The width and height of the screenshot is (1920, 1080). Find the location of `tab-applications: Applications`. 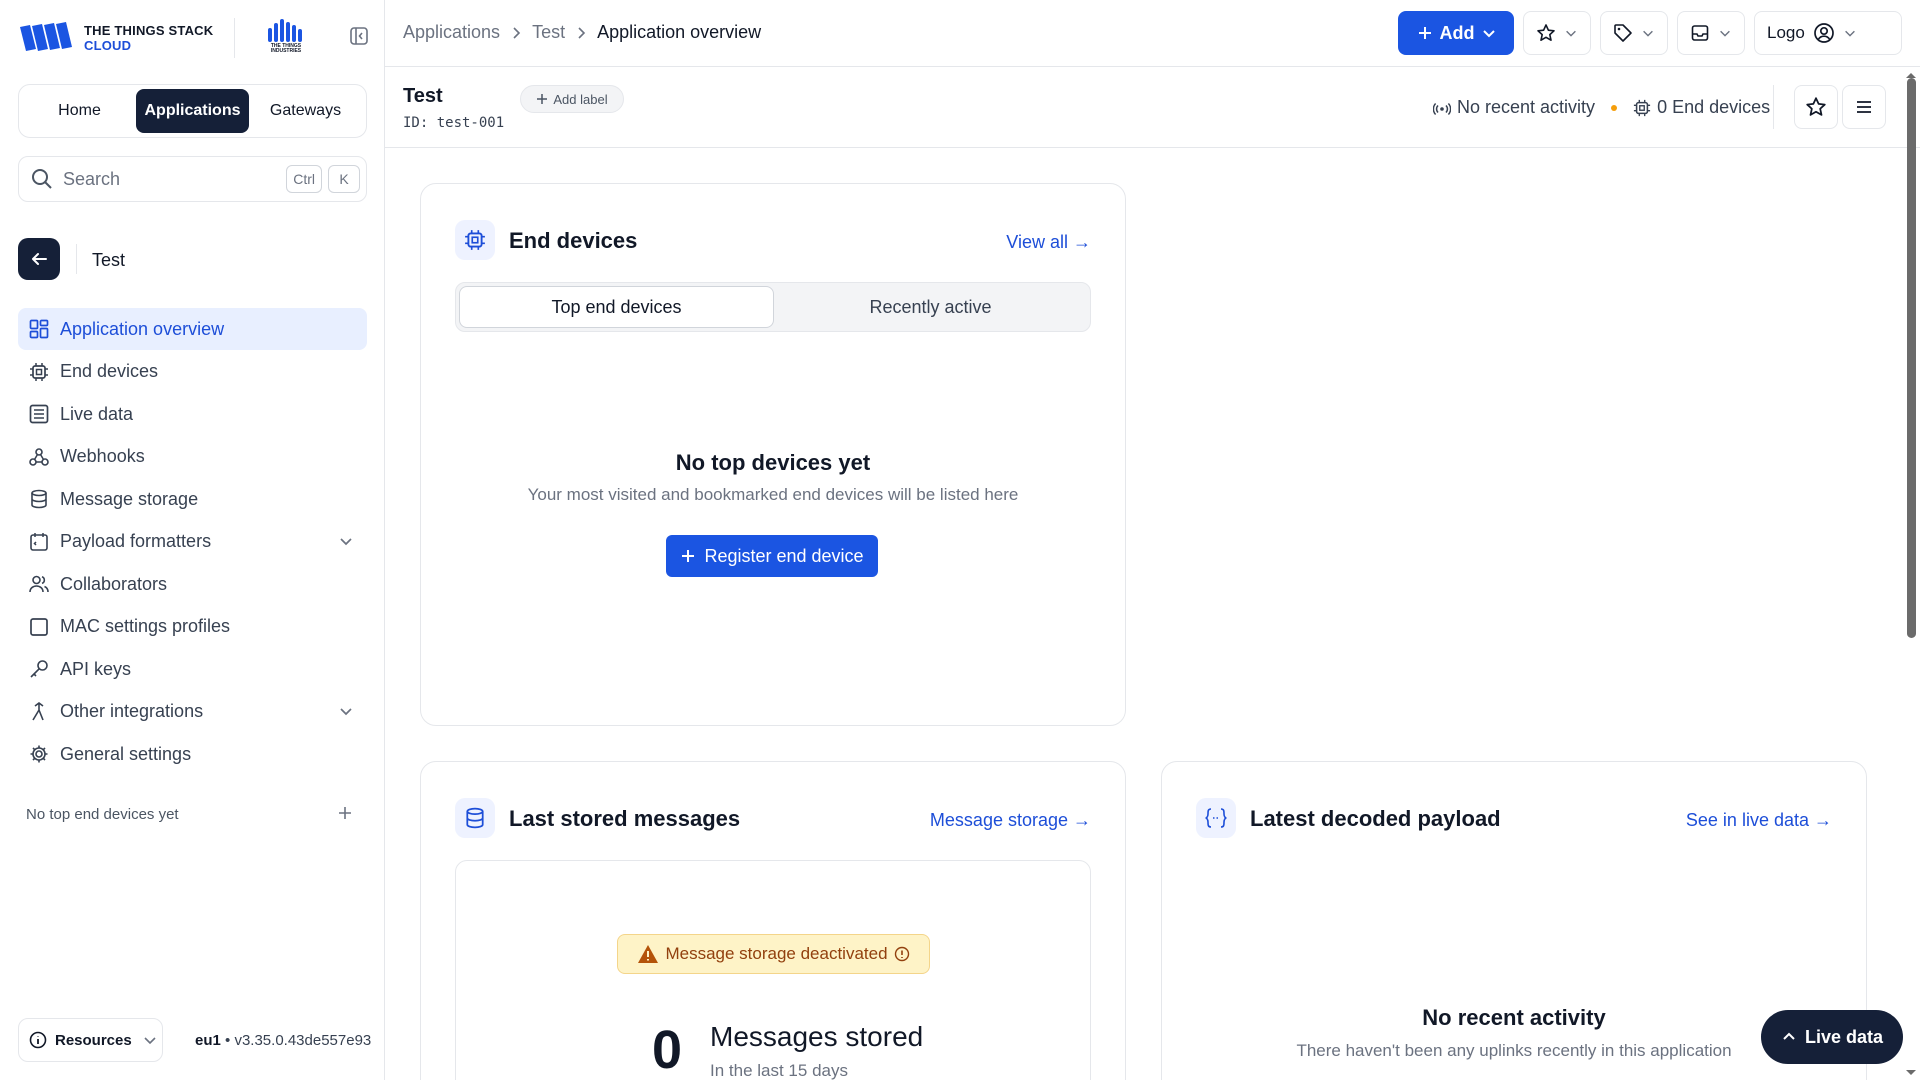

tab-applications: Applications is located at coordinates (192, 111).